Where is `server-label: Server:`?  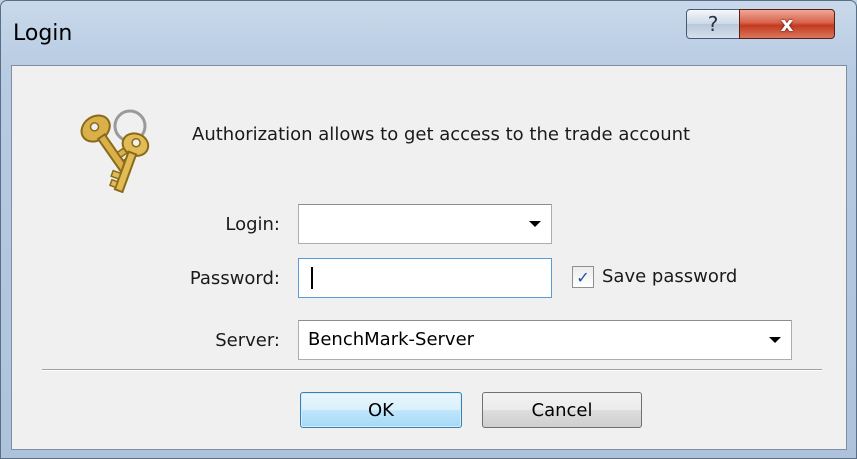 server-label: Server: is located at coordinates (247, 340).